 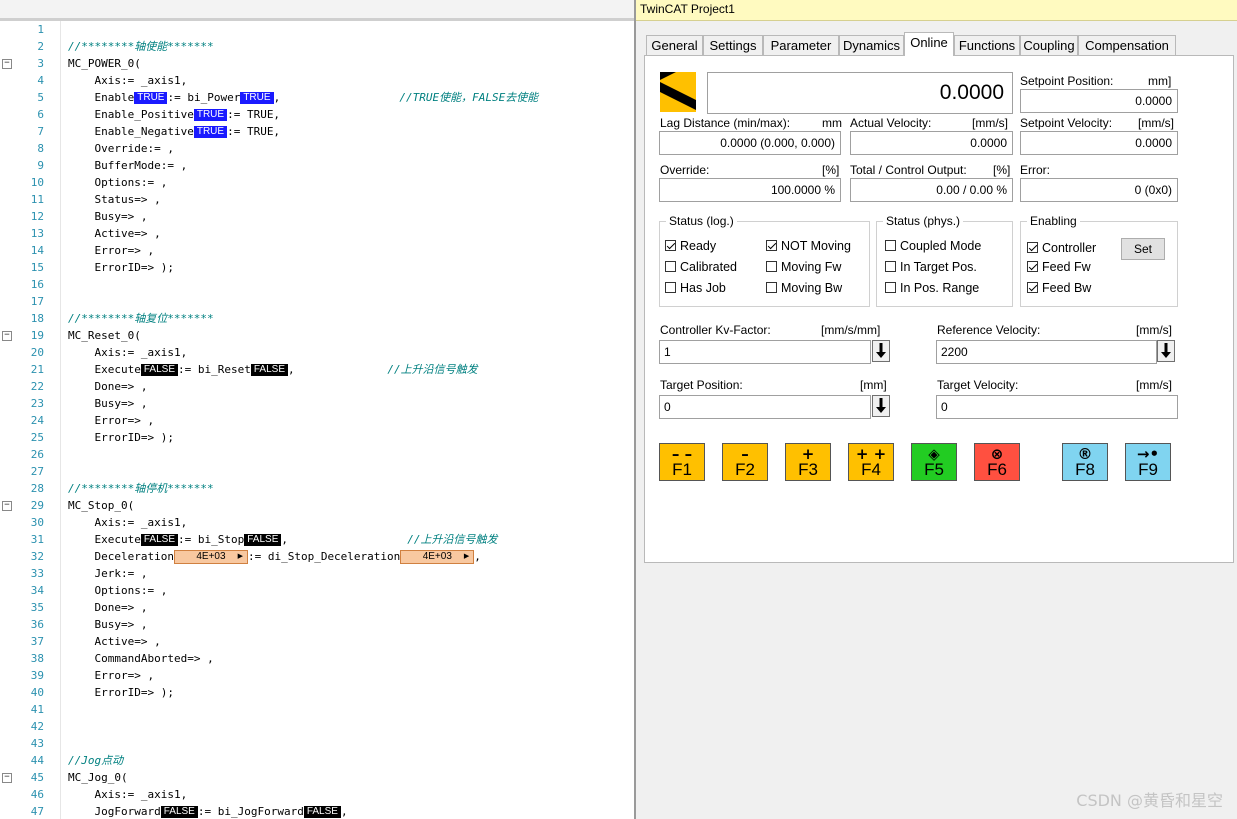 I want to click on code-line: 41, so click(x=317, y=709).